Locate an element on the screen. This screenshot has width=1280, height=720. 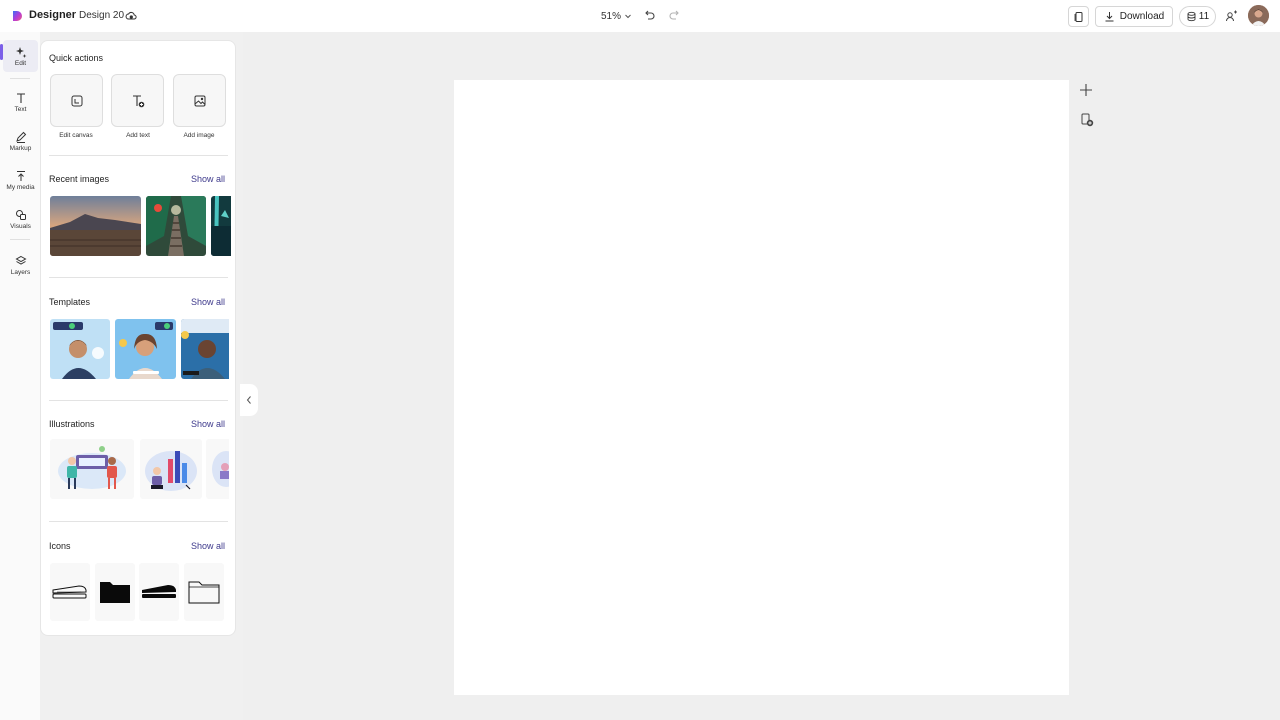
stapler-filled-icon is located at coordinates (159, 592).